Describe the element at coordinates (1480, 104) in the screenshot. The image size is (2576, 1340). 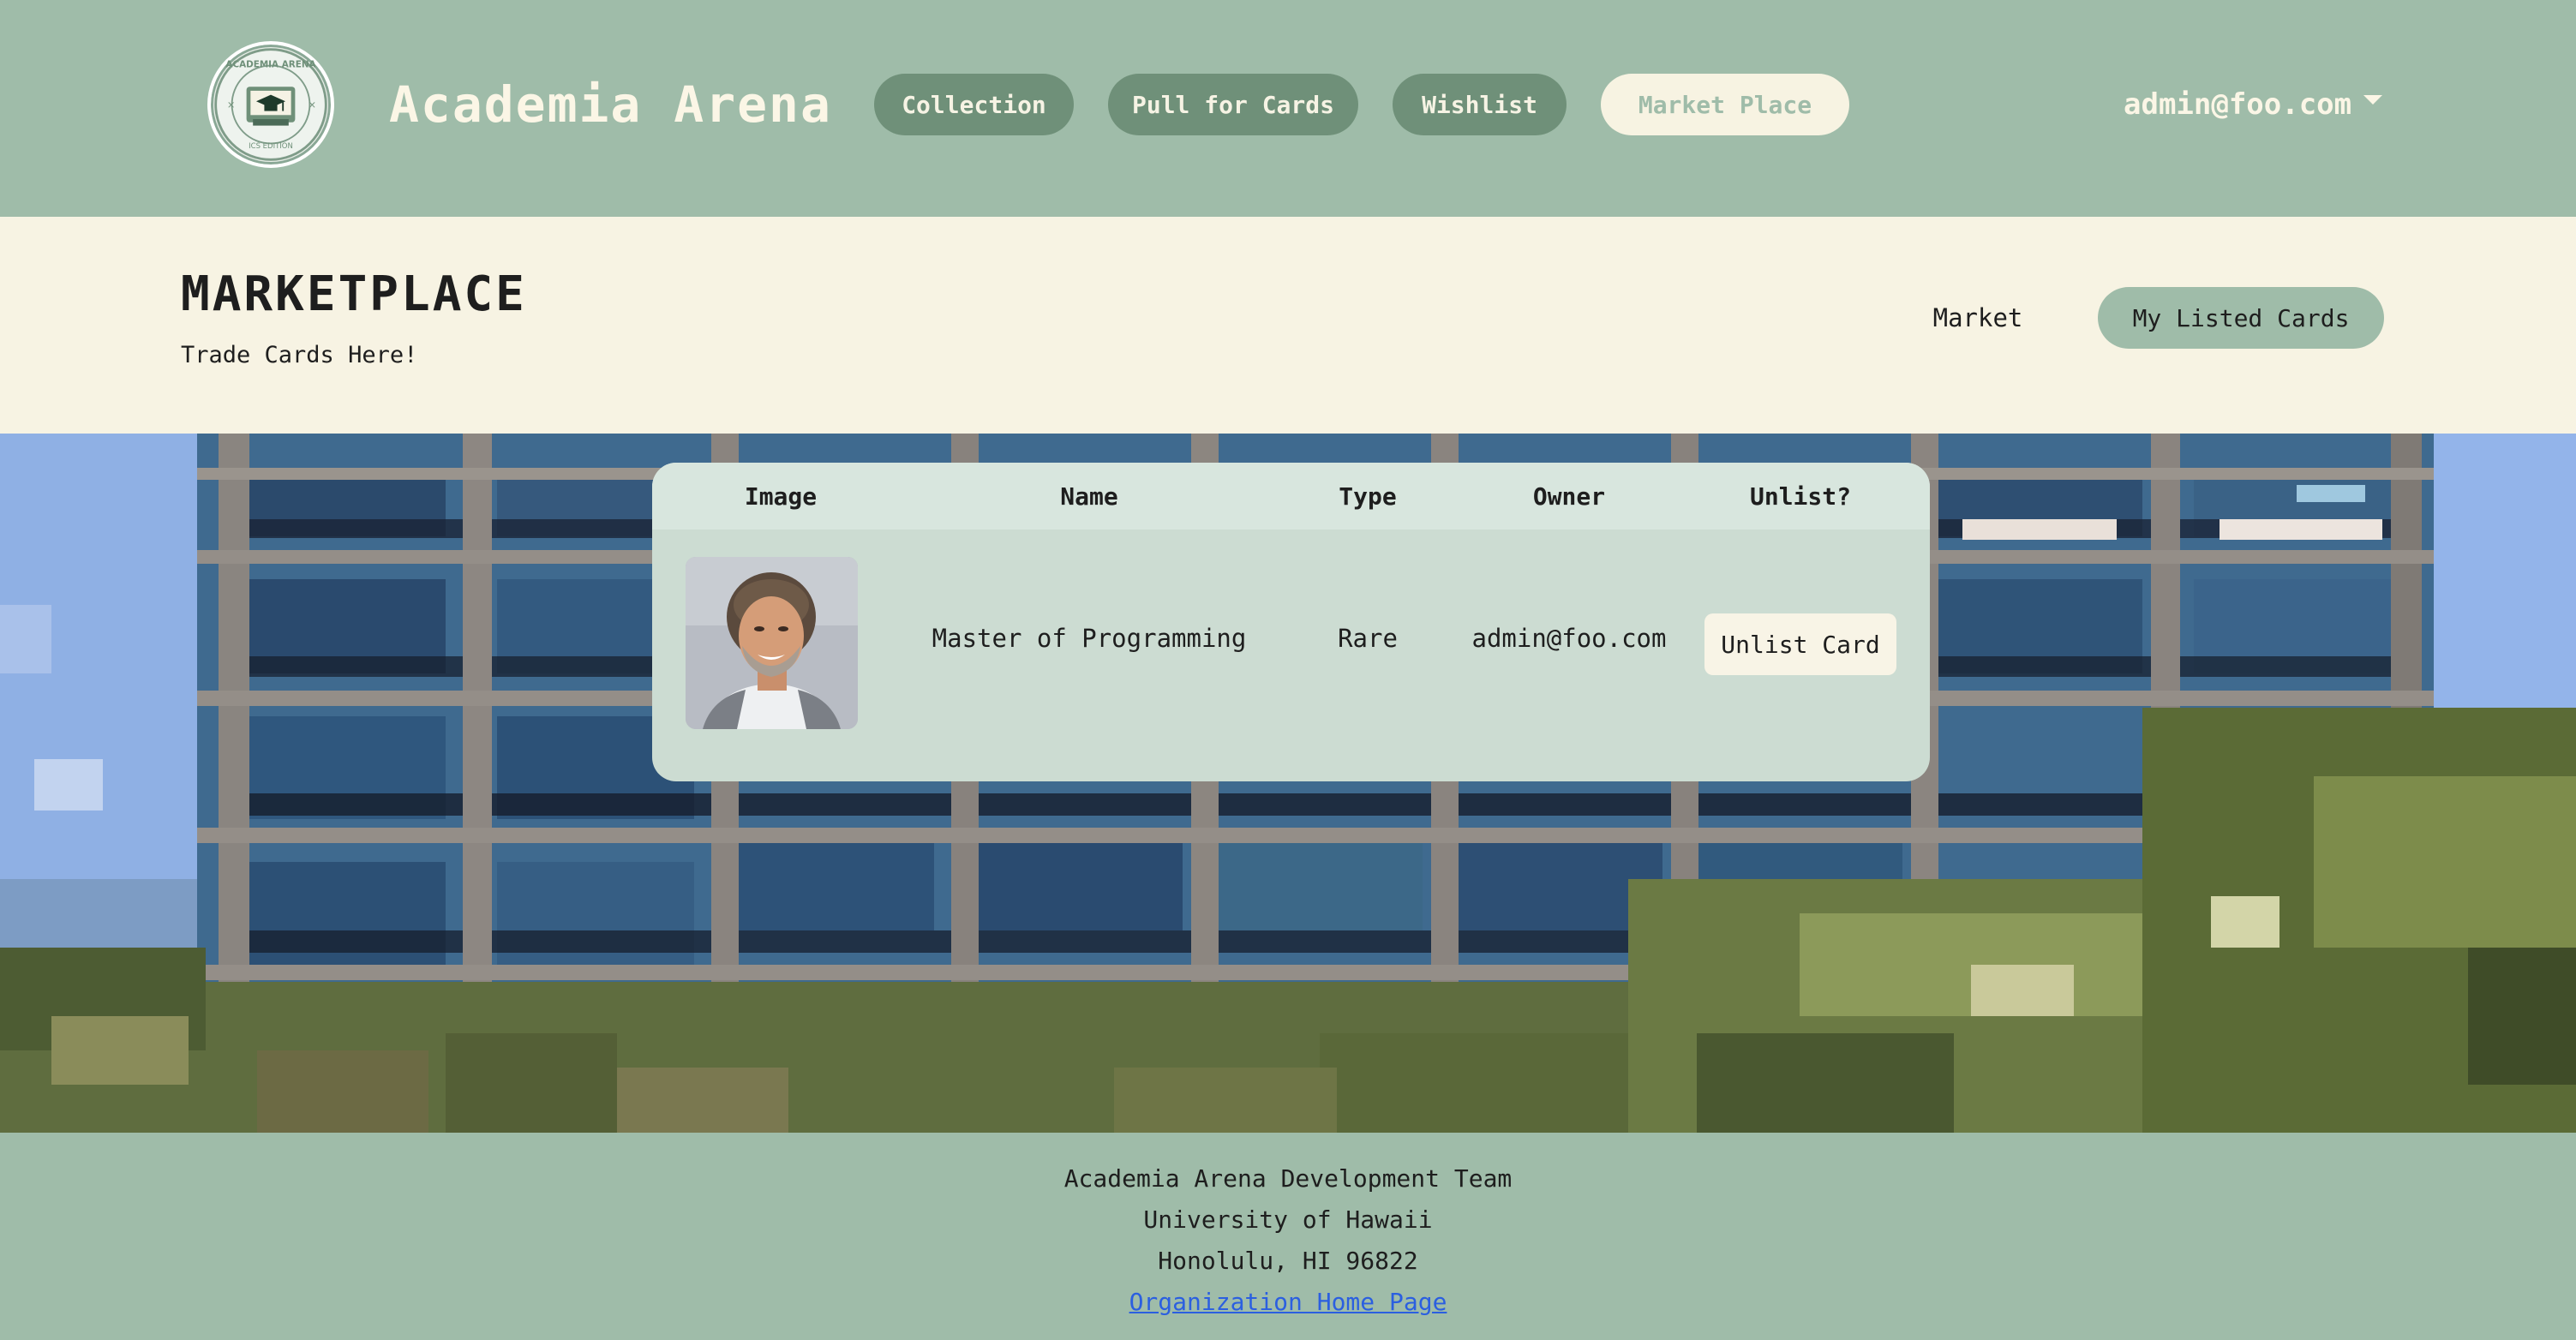
I see `nav-wishlist: Wishlist` at that location.